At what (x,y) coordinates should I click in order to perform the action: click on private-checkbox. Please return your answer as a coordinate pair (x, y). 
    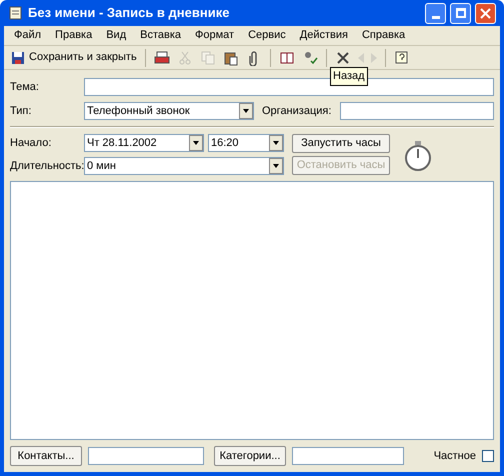
    Looking at the image, I should click on (488, 456).